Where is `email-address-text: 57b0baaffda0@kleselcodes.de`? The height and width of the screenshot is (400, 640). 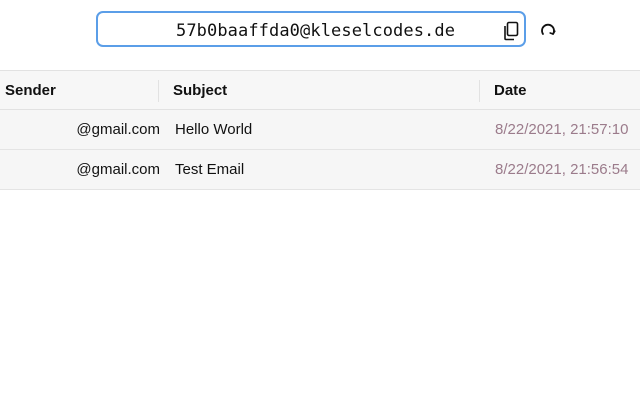 email-address-text: 57b0baaffda0@kleselcodes.de is located at coordinates (315, 31).